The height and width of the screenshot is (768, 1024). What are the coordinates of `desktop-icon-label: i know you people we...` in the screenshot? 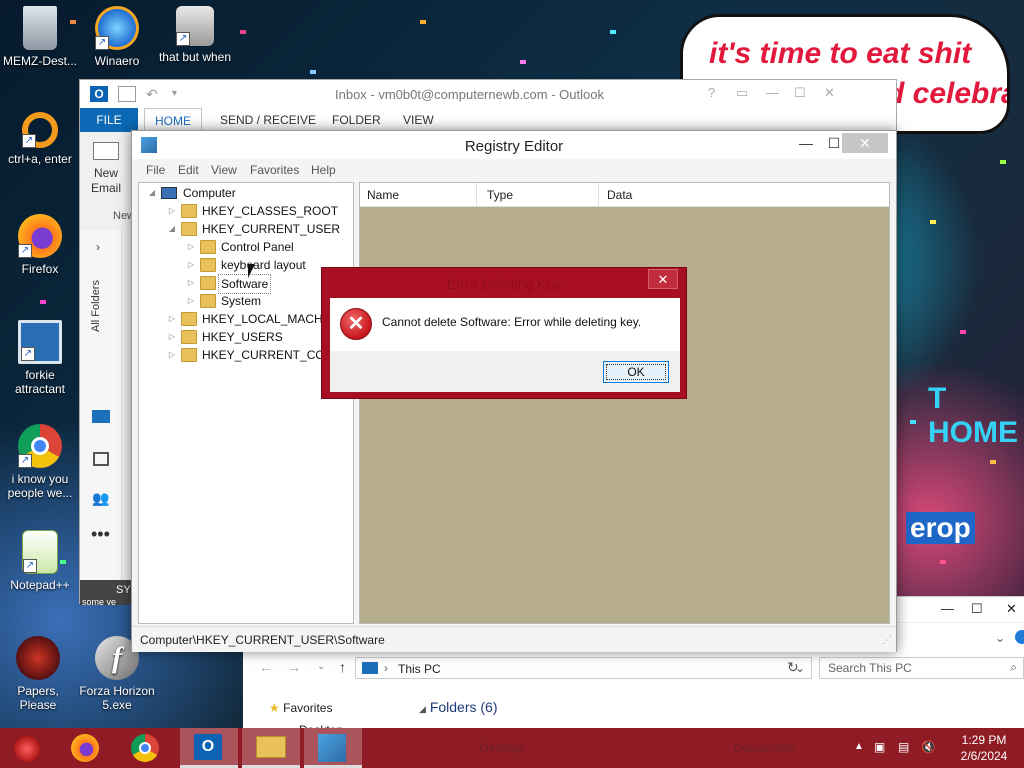 It's located at (40, 486).